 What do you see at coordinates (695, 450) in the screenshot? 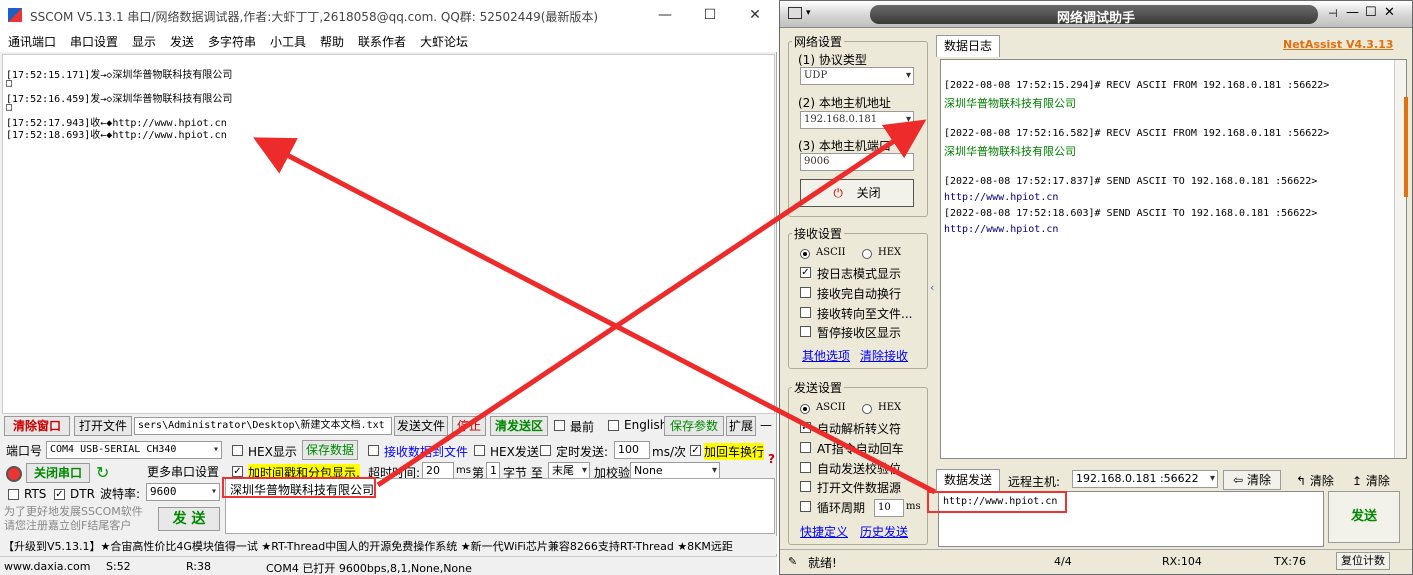
I see `add-crlf-checkbox: ✓` at bounding box center [695, 450].